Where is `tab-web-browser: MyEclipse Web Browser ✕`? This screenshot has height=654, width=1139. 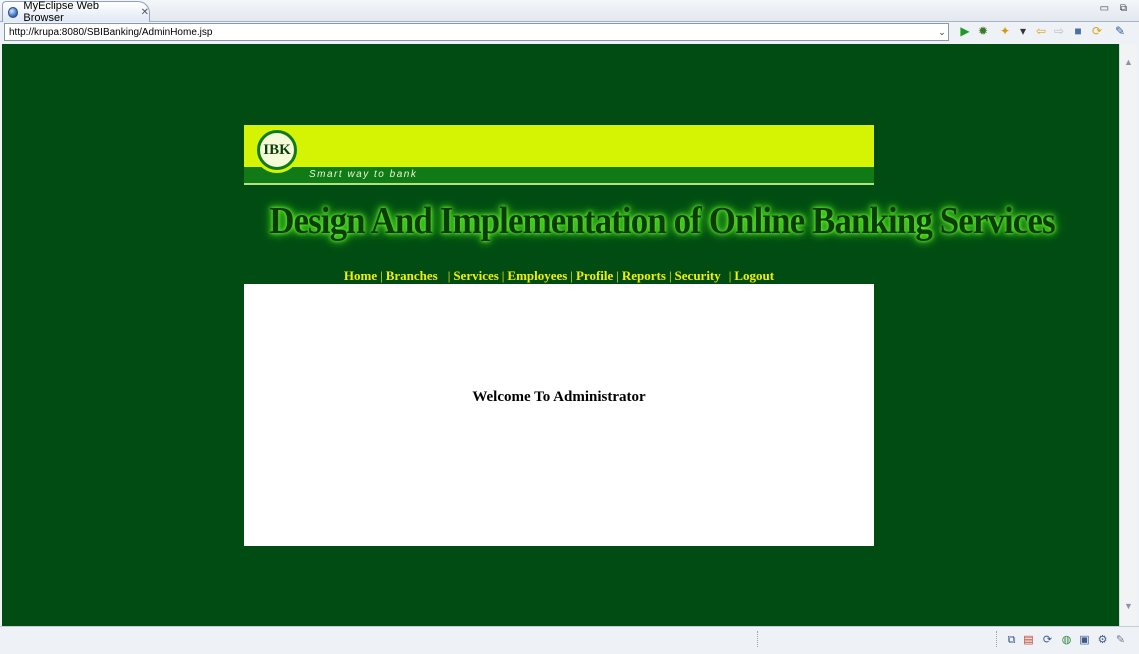
tab-web-browser: MyEclipse Web Browser ✕ is located at coordinates (76, 12).